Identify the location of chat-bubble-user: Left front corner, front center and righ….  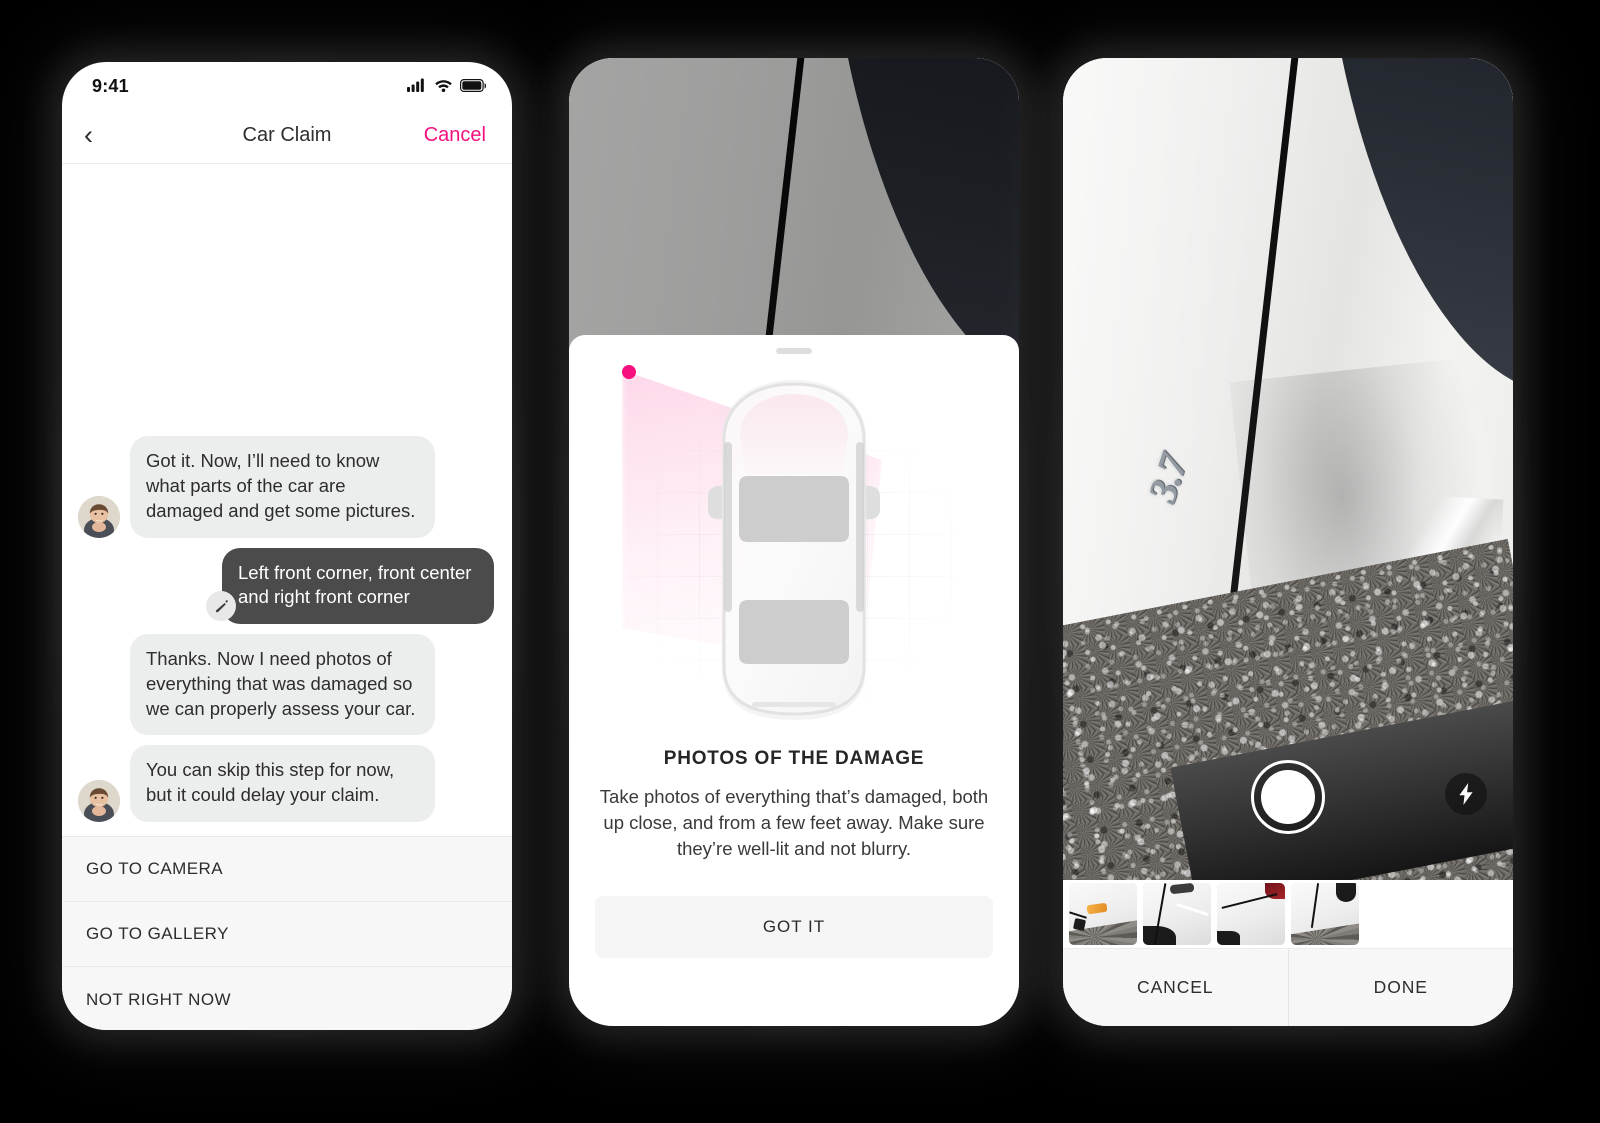
(358, 586).